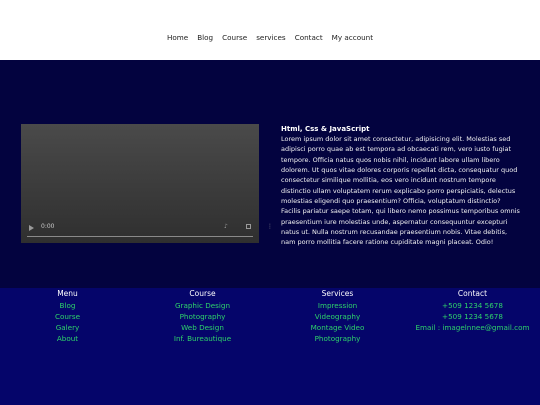 The image size is (540, 405). I want to click on volume-icon: ♪, so click(226, 227).